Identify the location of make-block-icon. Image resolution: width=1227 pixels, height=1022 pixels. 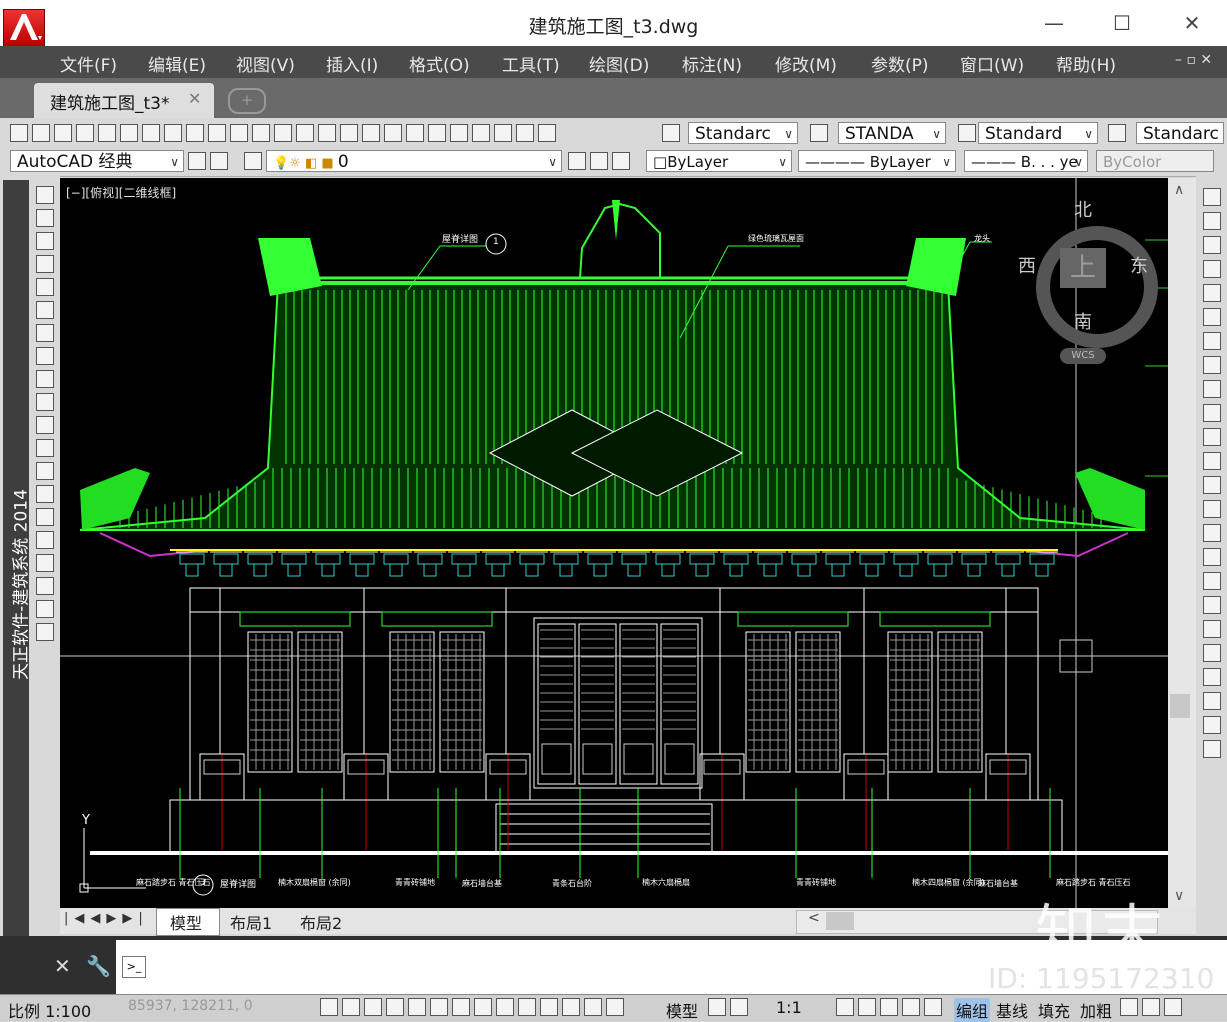
(45, 471).